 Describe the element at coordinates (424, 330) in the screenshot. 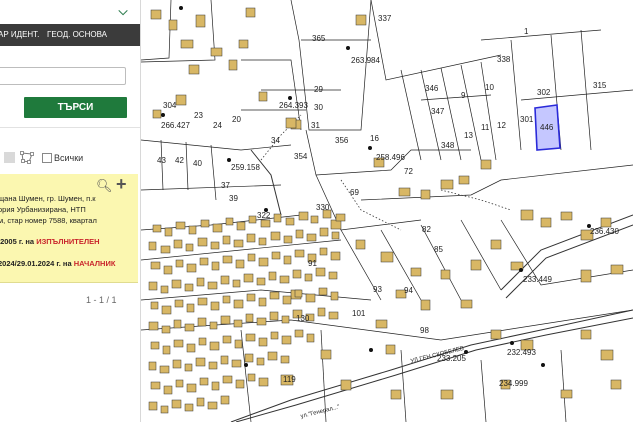

I see `parcel-label: 98` at that location.